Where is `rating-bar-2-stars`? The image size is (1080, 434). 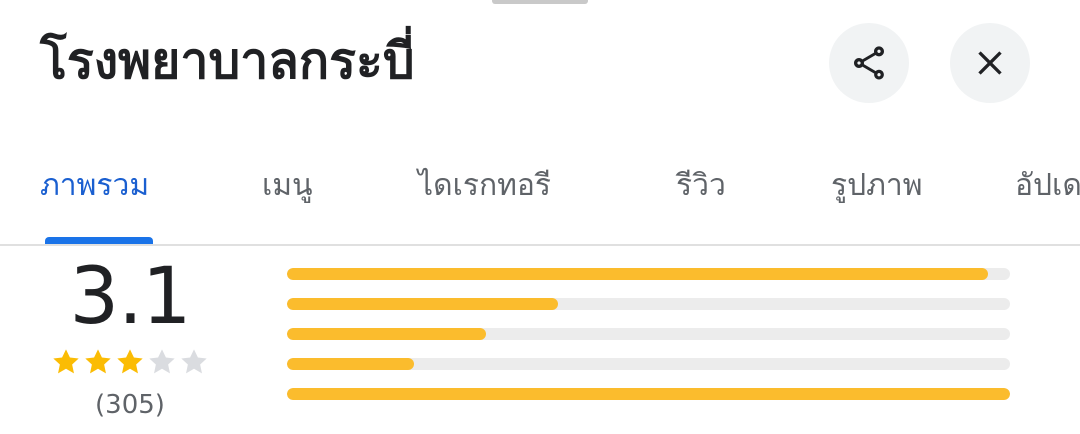 rating-bar-2-stars is located at coordinates (648, 364).